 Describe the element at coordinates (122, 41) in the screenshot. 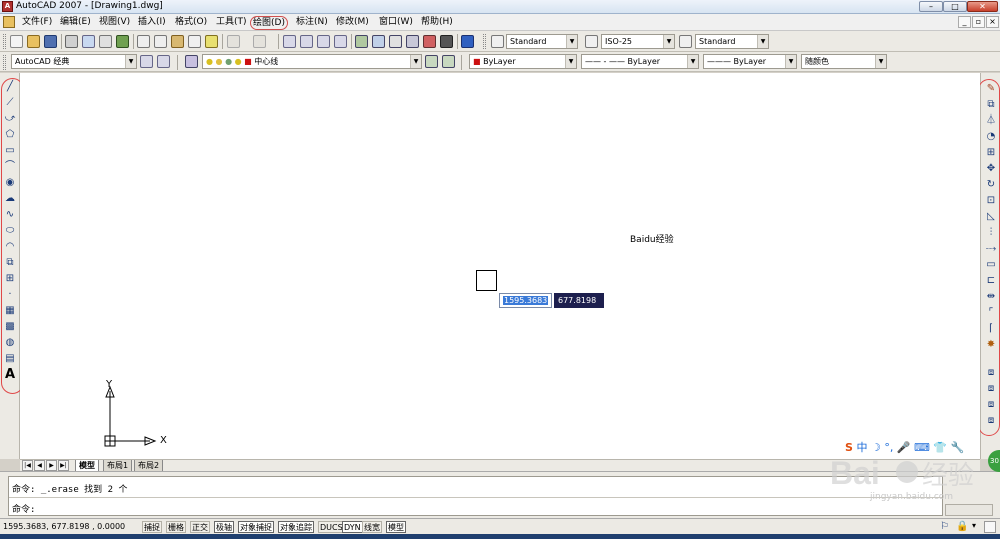

I see `3d-dwf-icon` at that location.